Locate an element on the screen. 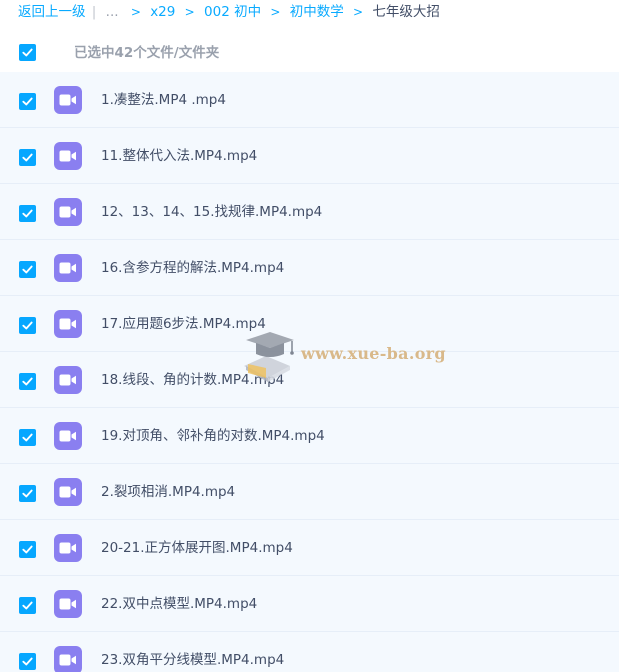  file-name: 11.整体代入法.MP4.mp4 is located at coordinates (179, 156).